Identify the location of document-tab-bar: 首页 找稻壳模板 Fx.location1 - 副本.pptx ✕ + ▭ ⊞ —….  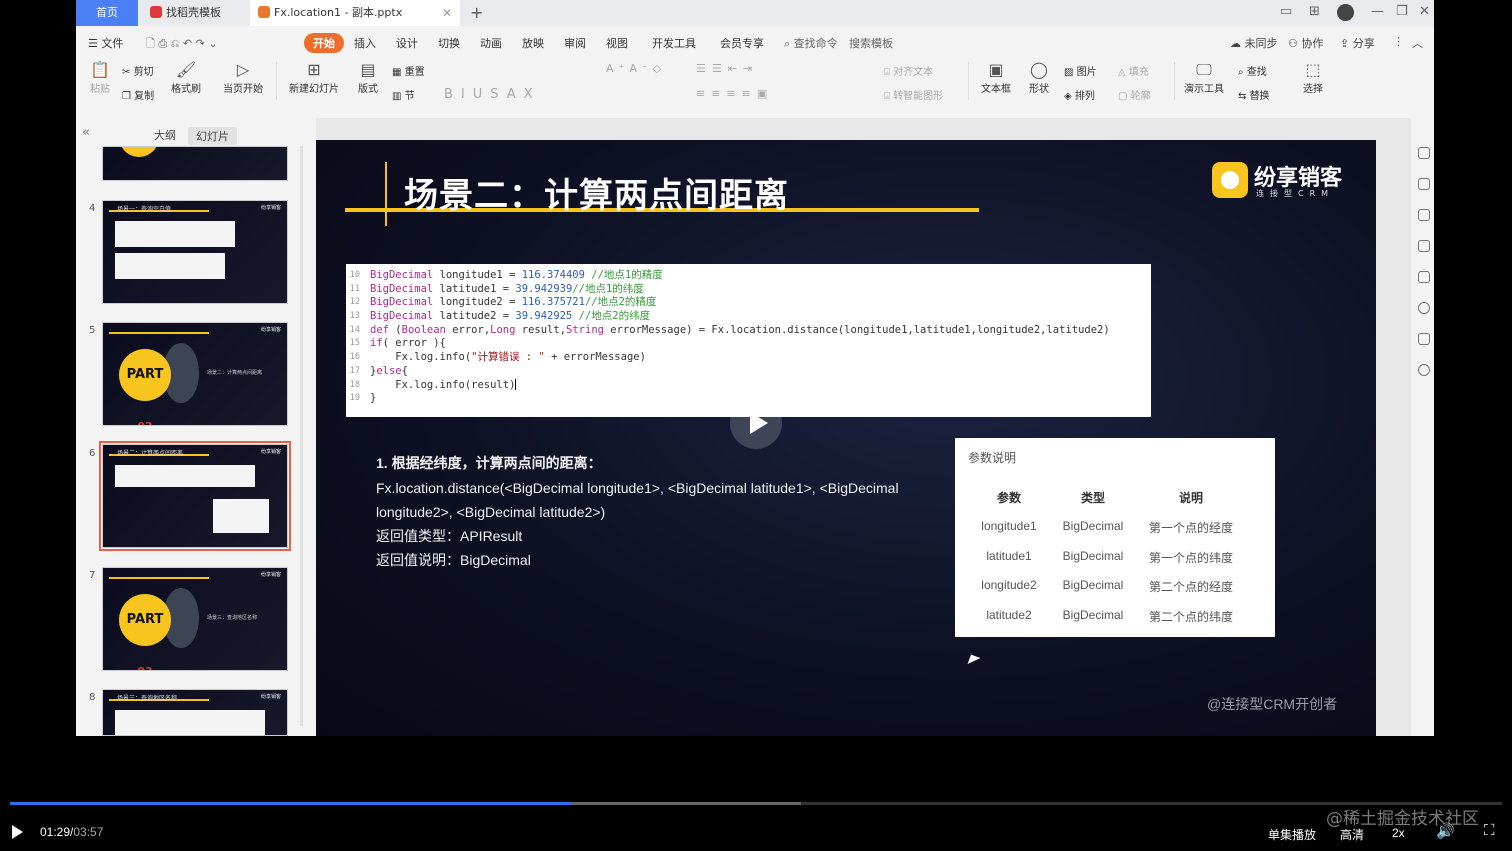
(755, 13).